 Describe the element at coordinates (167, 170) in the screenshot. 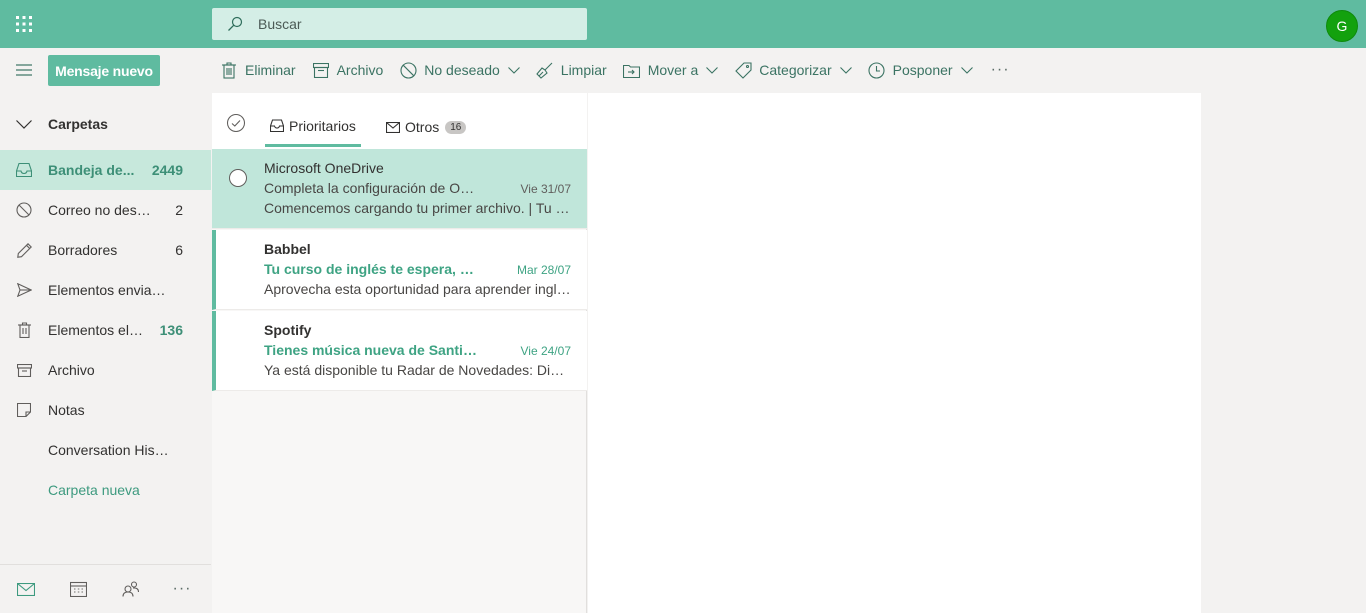

I see `unread-count: 2449` at that location.